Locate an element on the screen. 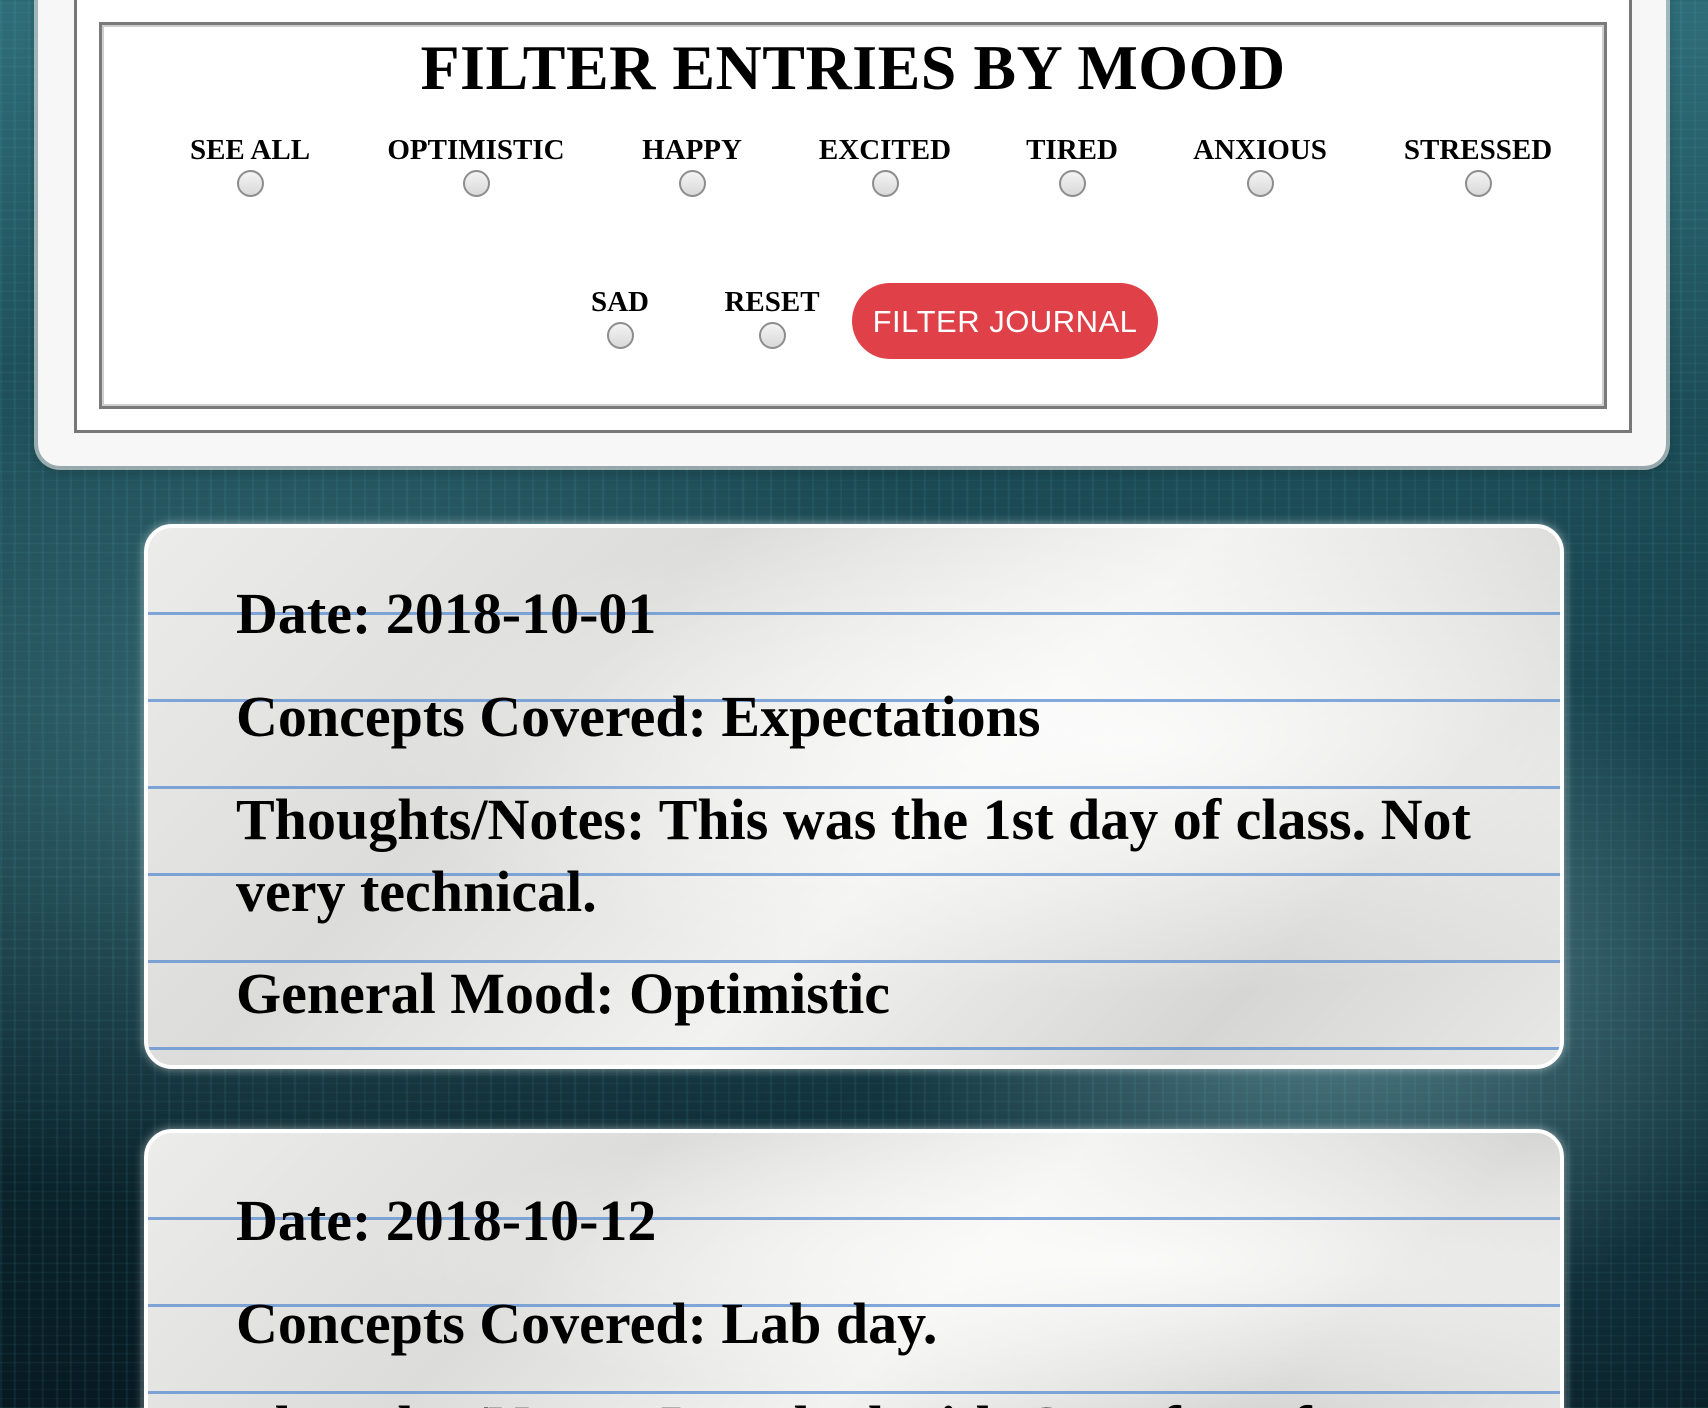  mood-option-label: SEE ALL is located at coordinates (250, 150).